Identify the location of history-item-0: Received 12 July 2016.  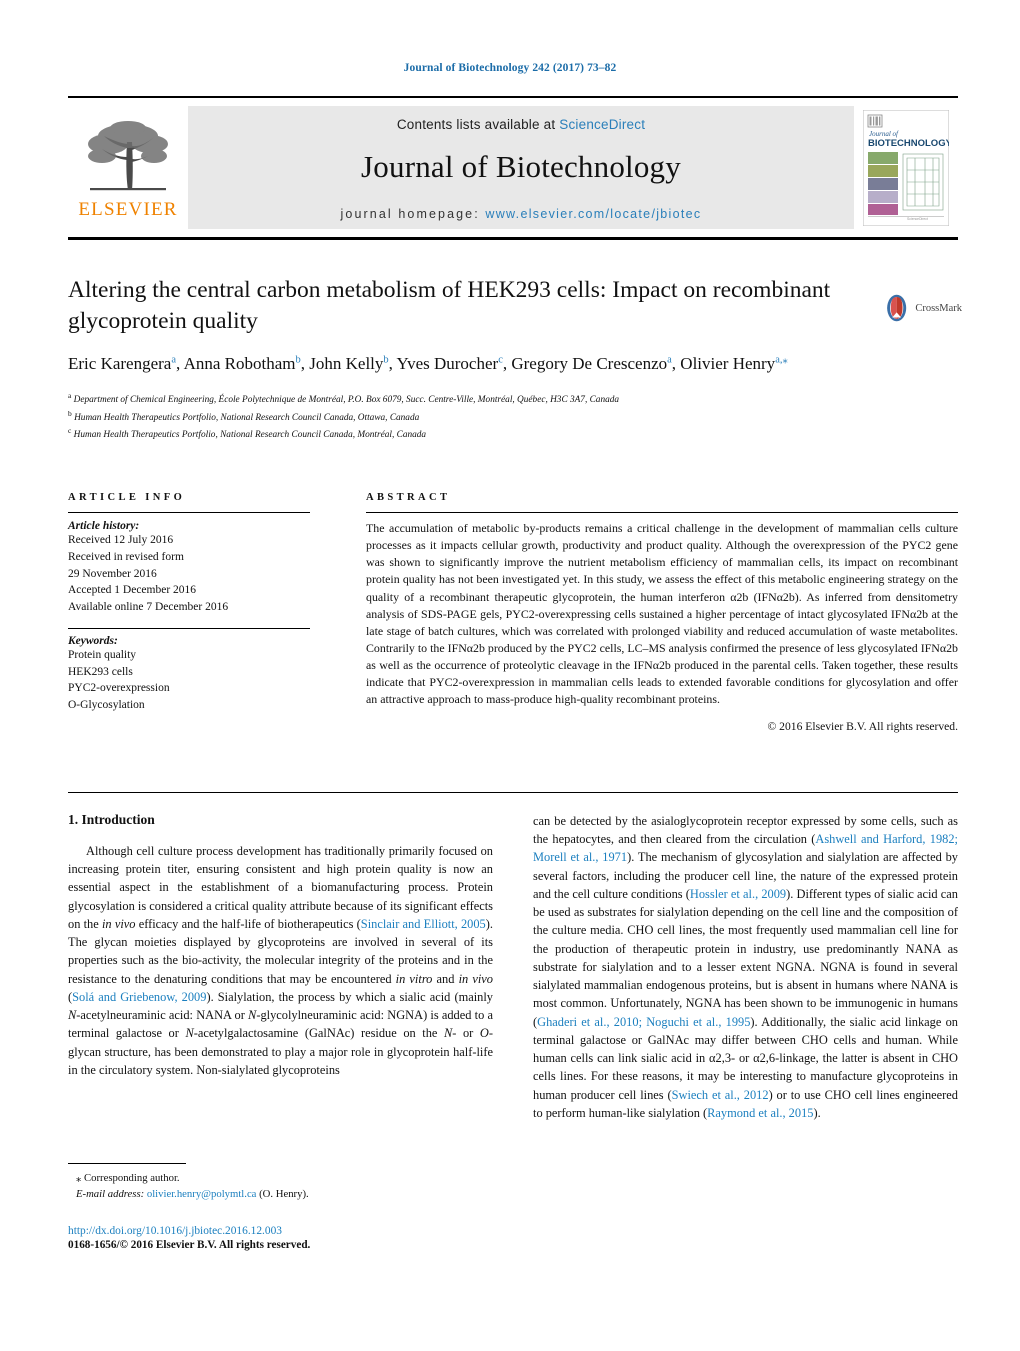
(121, 540).